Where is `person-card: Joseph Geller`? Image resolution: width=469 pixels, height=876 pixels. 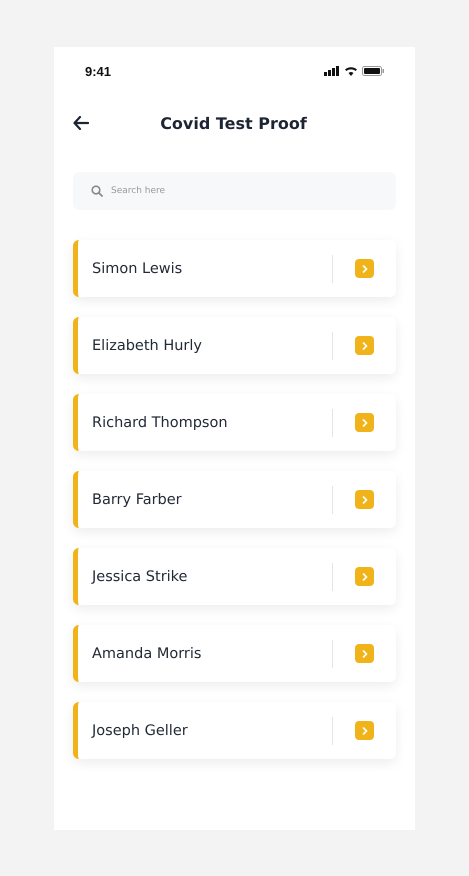
person-card: Joseph Geller is located at coordinates (234, 730).